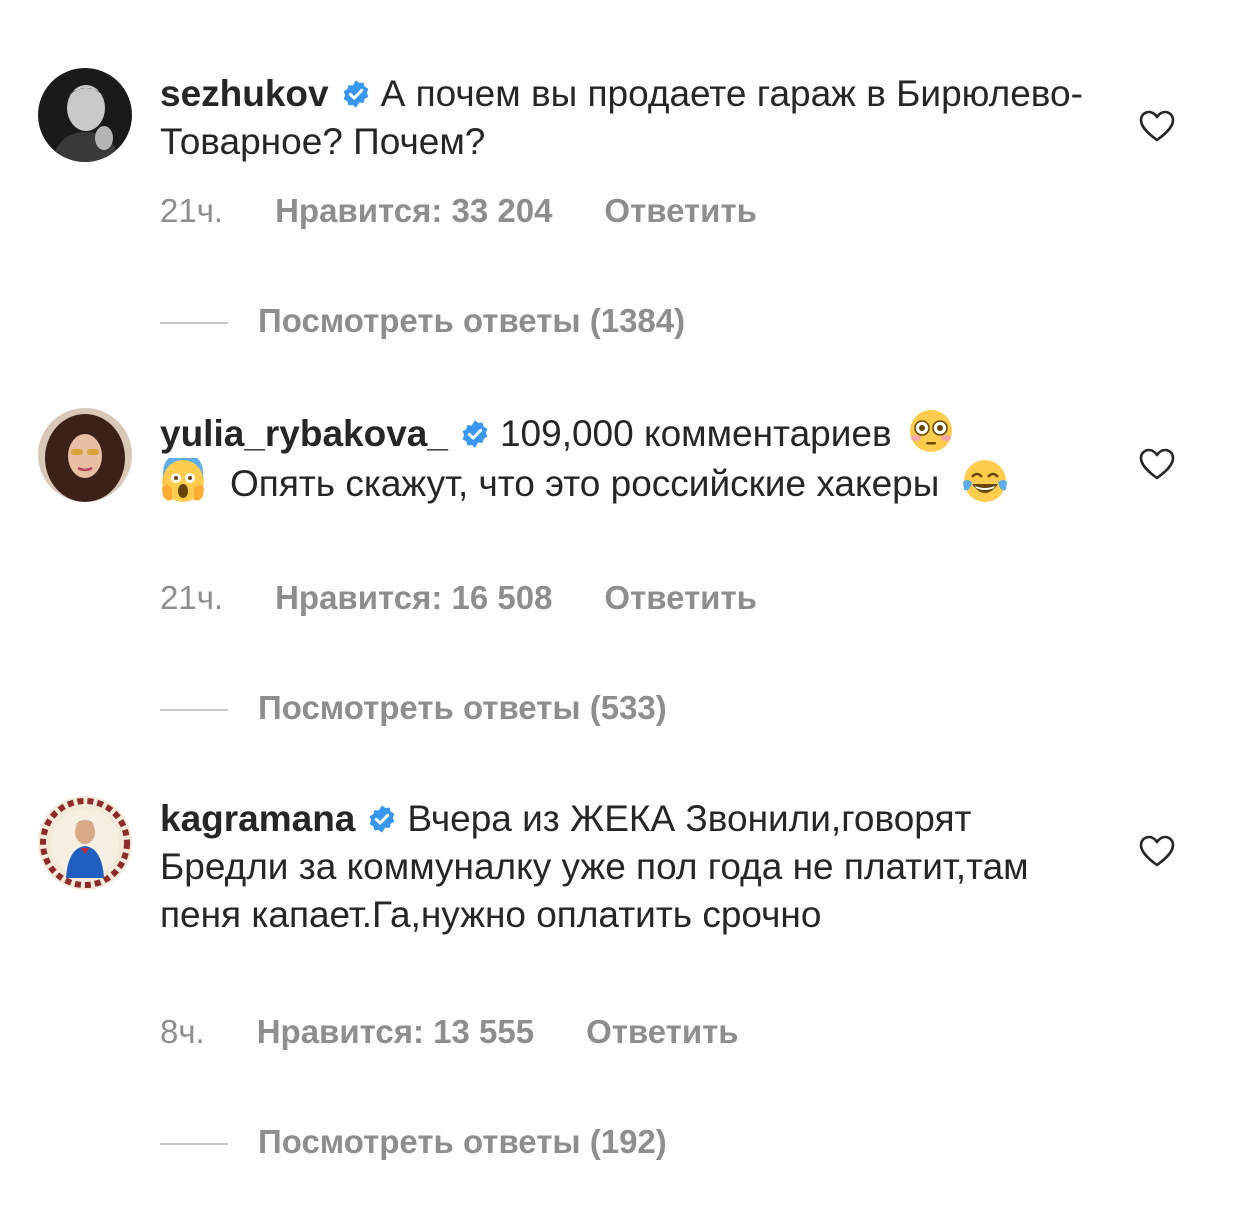 This screenshot has height=1206, width=1242. Describe the element at coordinates (413, 211) in the screenshot. I see `comment-likes: Нравится: 33 204` at that location.